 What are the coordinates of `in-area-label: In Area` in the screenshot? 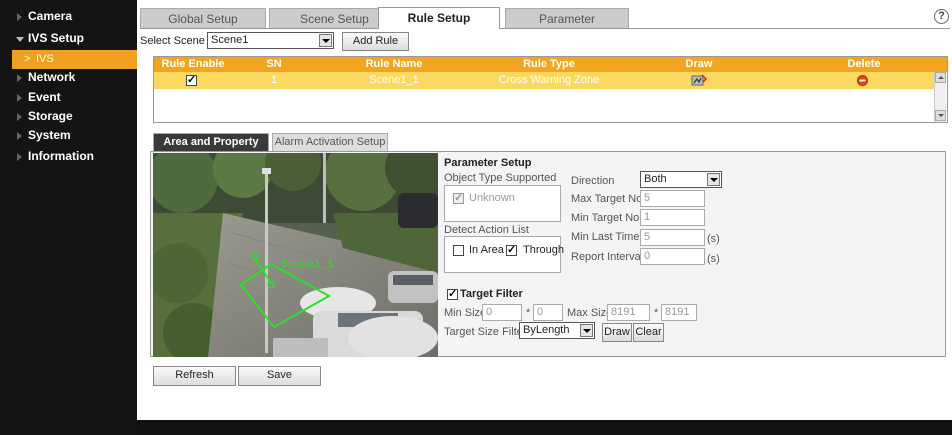 It's located at (486, 250).